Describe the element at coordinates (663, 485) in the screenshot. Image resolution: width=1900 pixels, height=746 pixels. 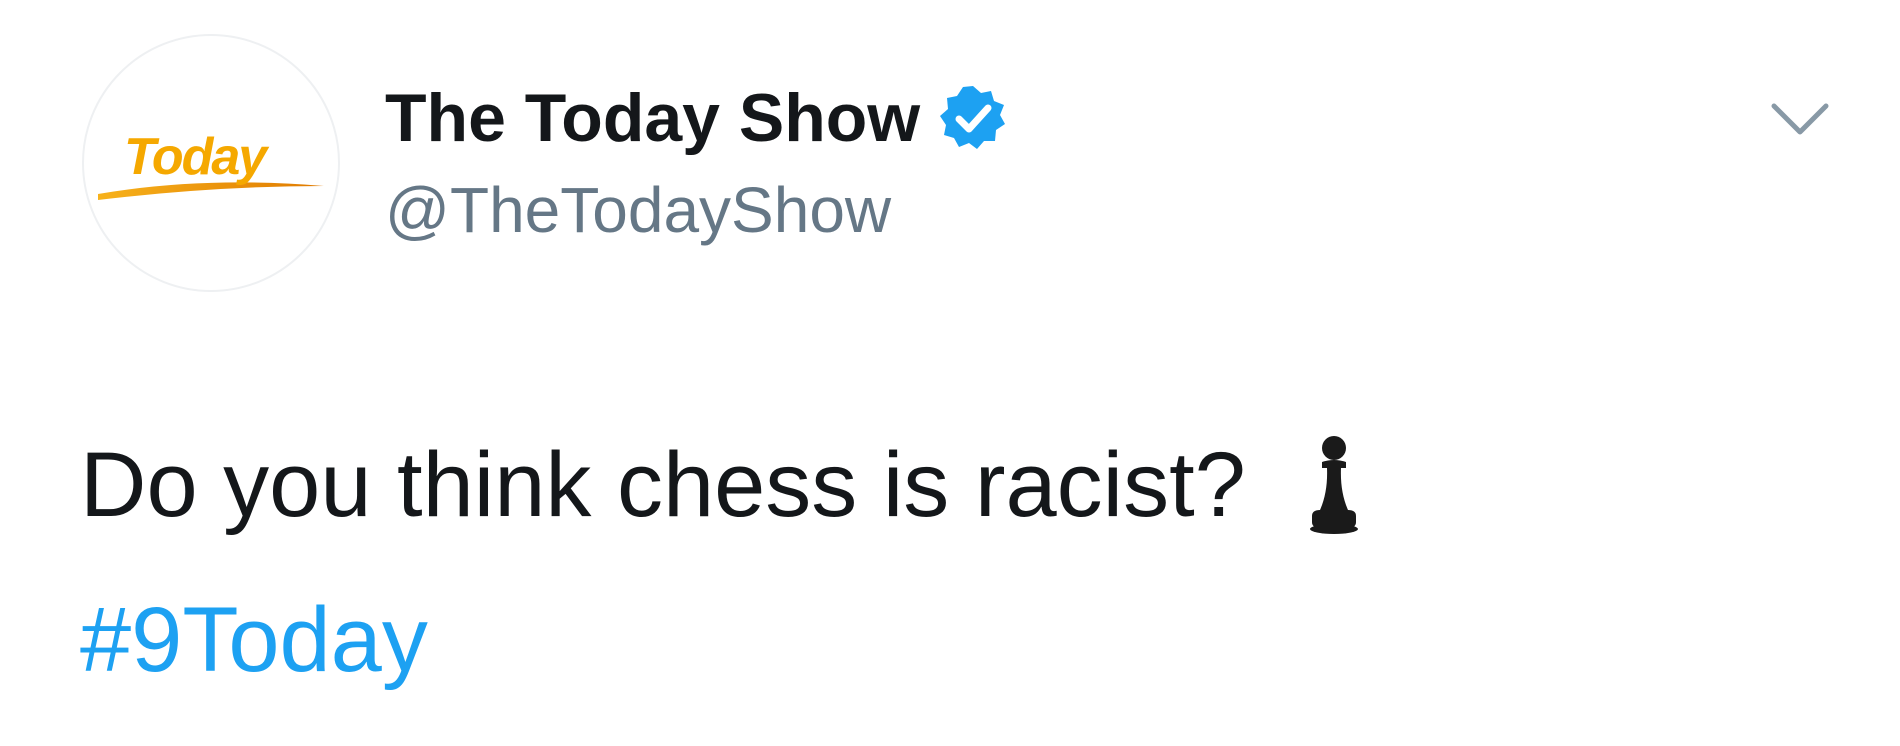
I see `tweet-body: Do you think chess is racist?` at that location.